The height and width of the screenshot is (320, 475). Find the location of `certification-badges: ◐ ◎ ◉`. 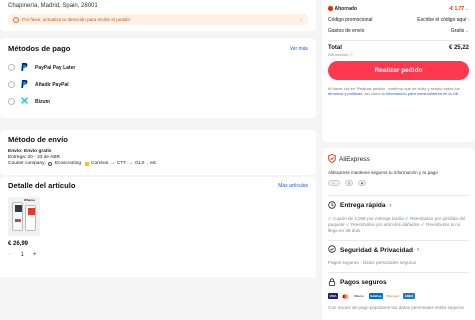

certification-badges: ◐ ◎ ◉ is located at coordinates (398, 183).